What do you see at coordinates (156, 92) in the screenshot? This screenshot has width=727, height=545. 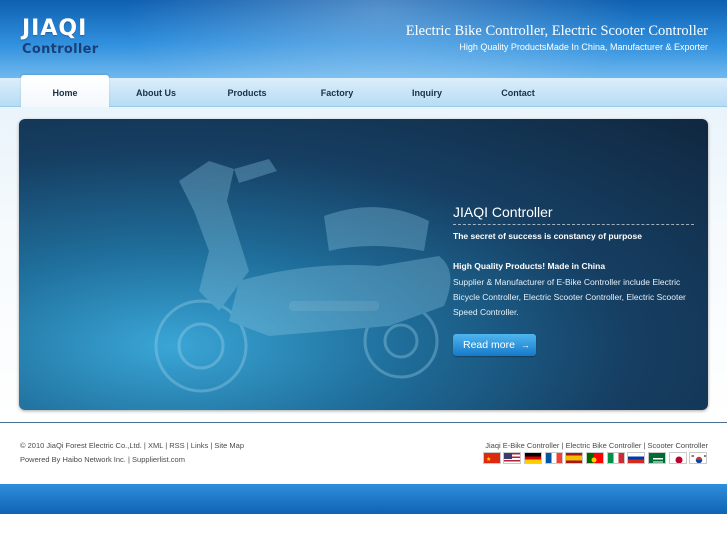 I see `nav-about-us: About Us` at bounding box center [156, 92].